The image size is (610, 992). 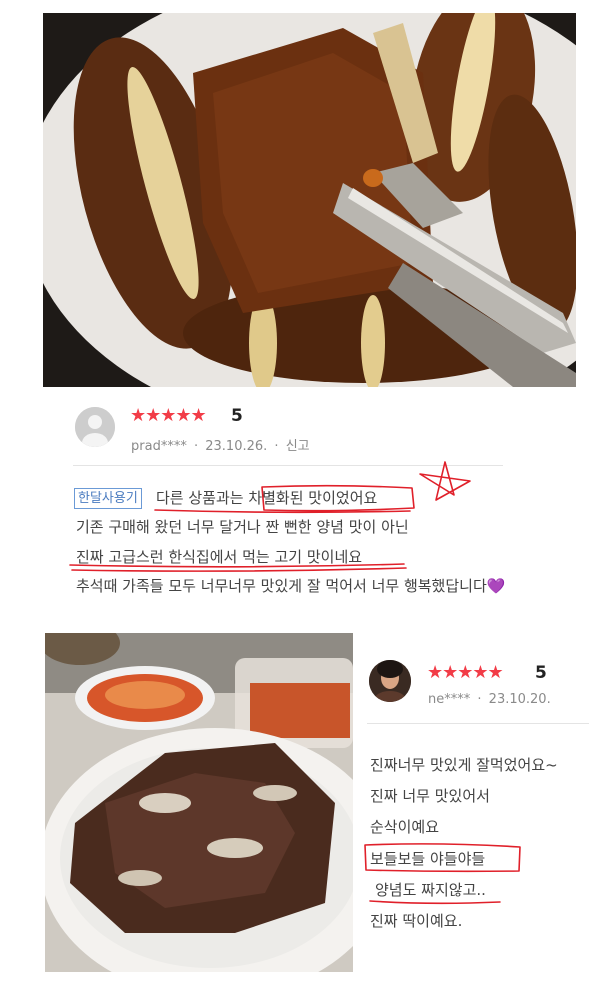 What do you see at coordinates (298, 446) in the screenshot?
I see `report-link: 신고` at bounding box center [298, 446].